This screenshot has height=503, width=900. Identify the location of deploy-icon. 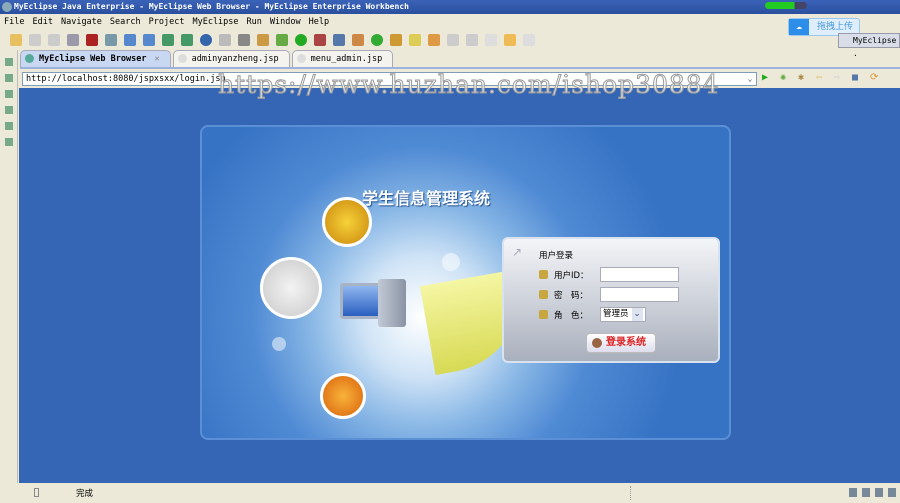
(168, 40).